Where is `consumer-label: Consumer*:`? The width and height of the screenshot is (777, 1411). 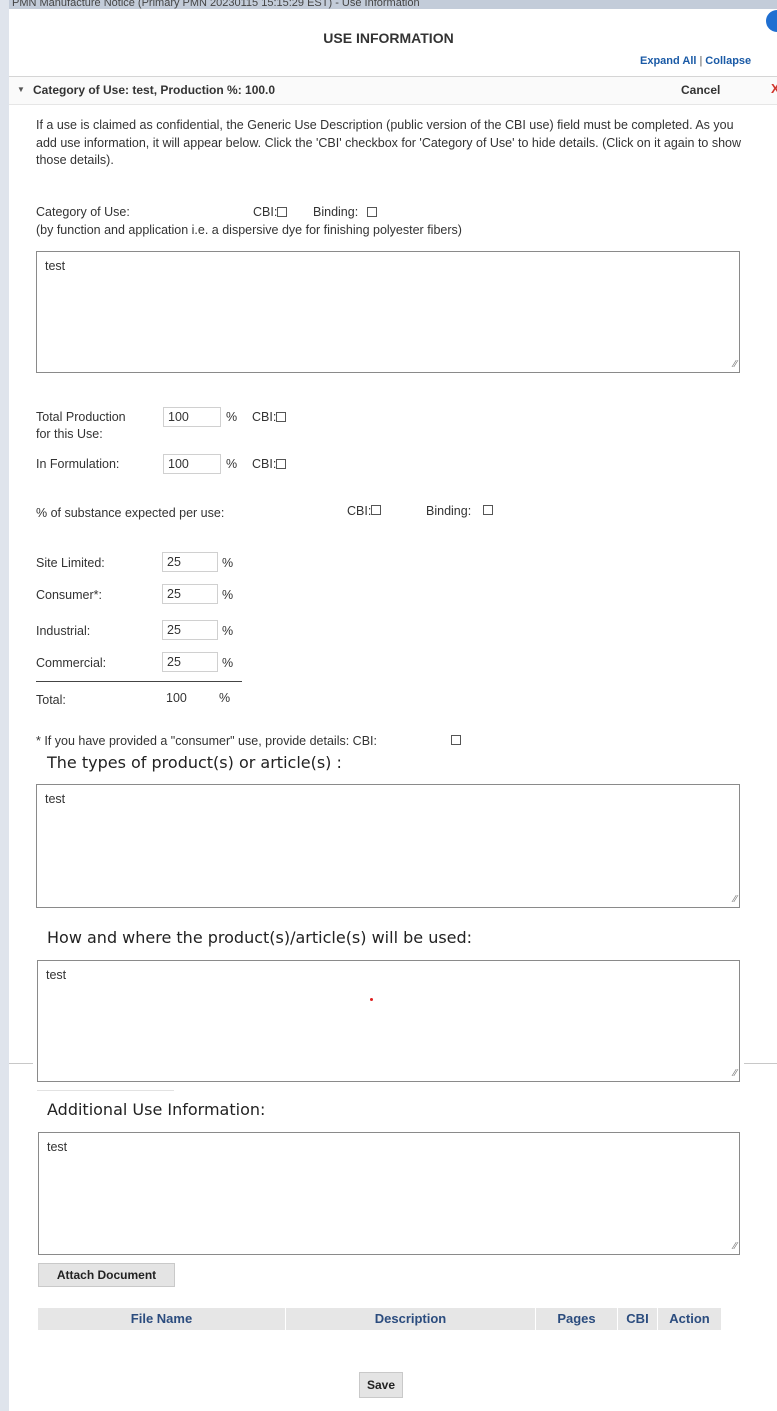 consumer-label: Consumer*: is located at coordinates (69, 595).